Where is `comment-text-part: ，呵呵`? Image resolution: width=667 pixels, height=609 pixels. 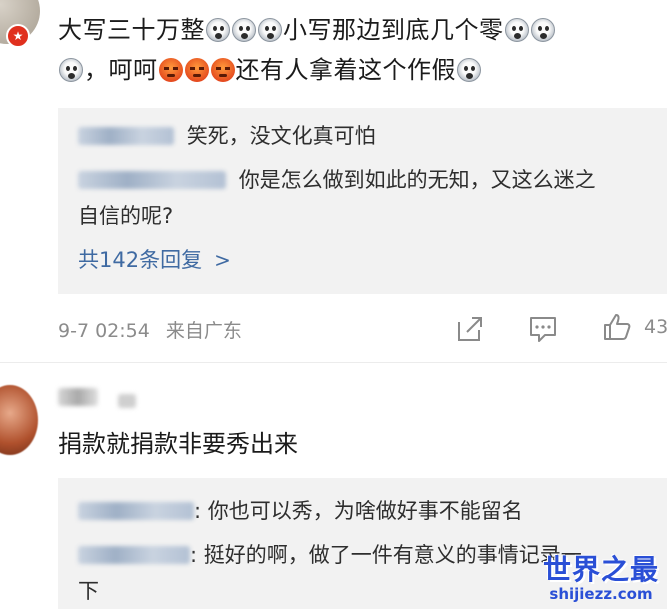
comment-text-part: ，呵呵 is located at coordinates (121, 70).